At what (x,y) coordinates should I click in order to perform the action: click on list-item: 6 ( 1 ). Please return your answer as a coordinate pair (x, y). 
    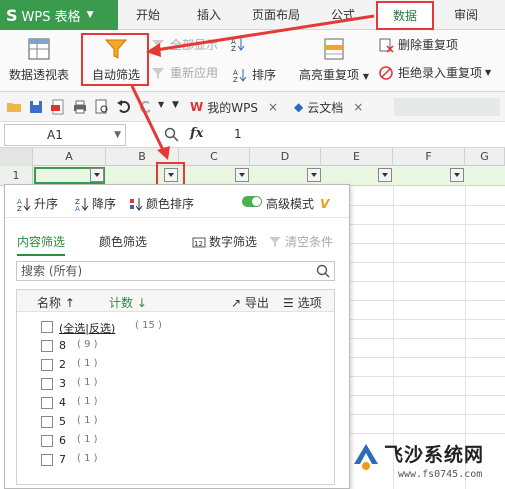
    Looking at the image, I should click on (175, 441).